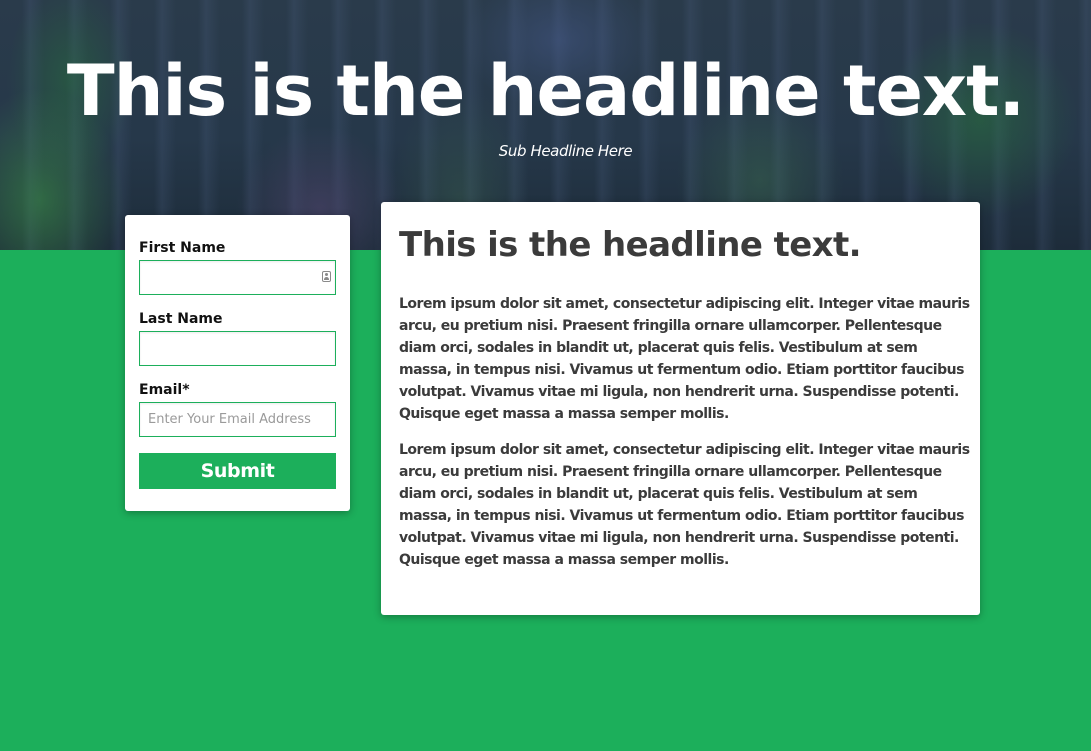  Describe the element at coordinates (237, 471) in the screenshot. I see `submit-button: Submit` at that location.